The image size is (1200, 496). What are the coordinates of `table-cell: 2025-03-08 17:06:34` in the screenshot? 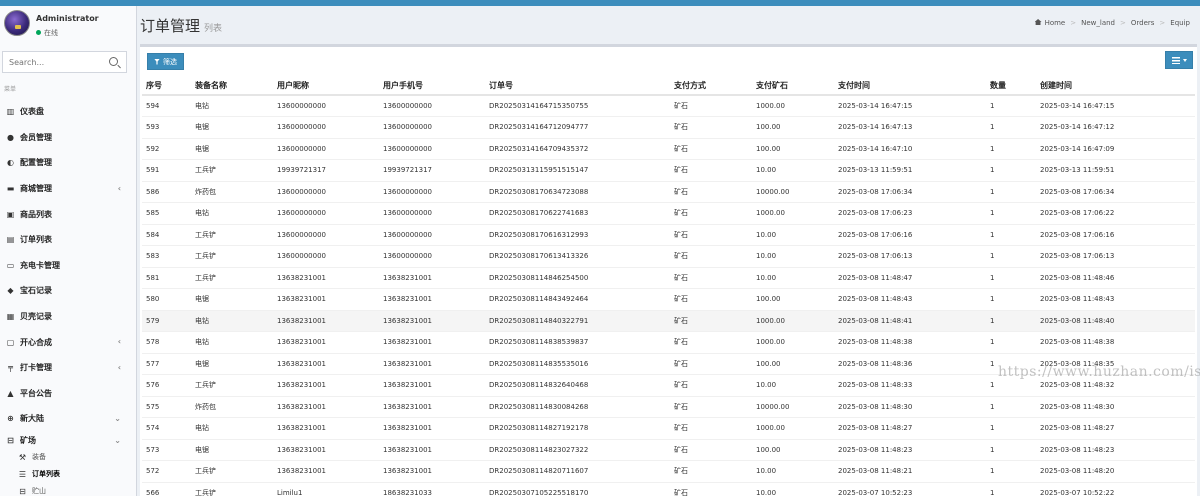 It's located at (910, 192).